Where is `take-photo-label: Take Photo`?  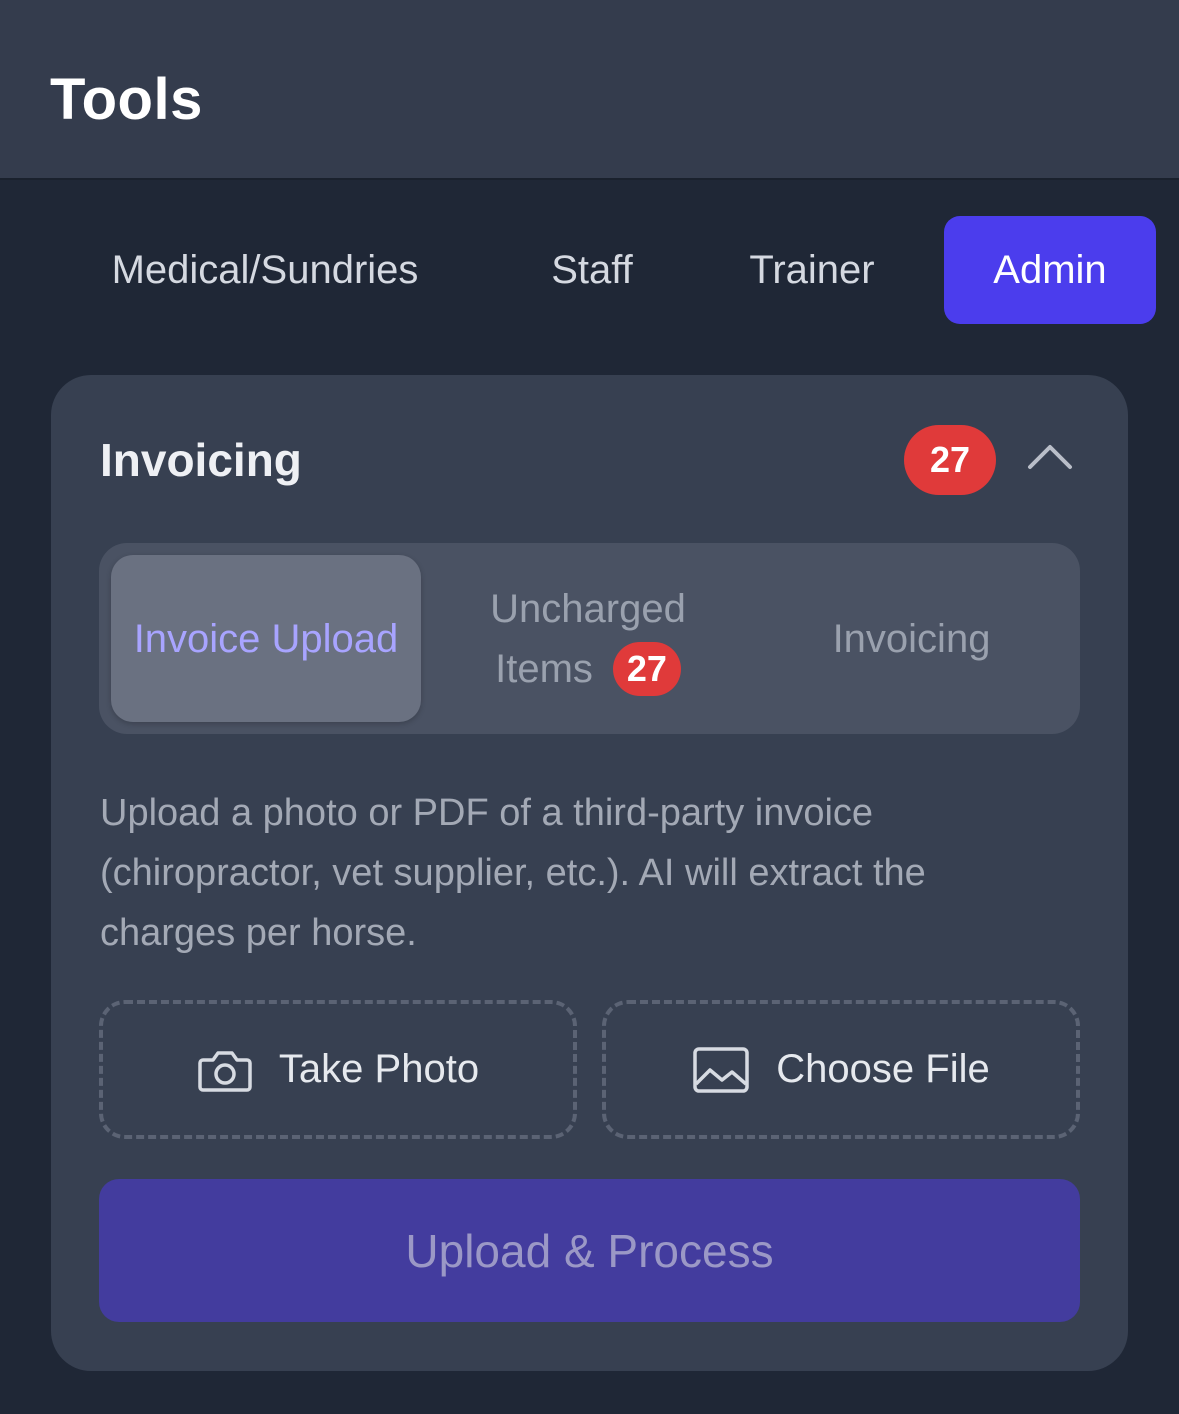 take-photo-label: Take Photo is located at coordinates (379, 1069).